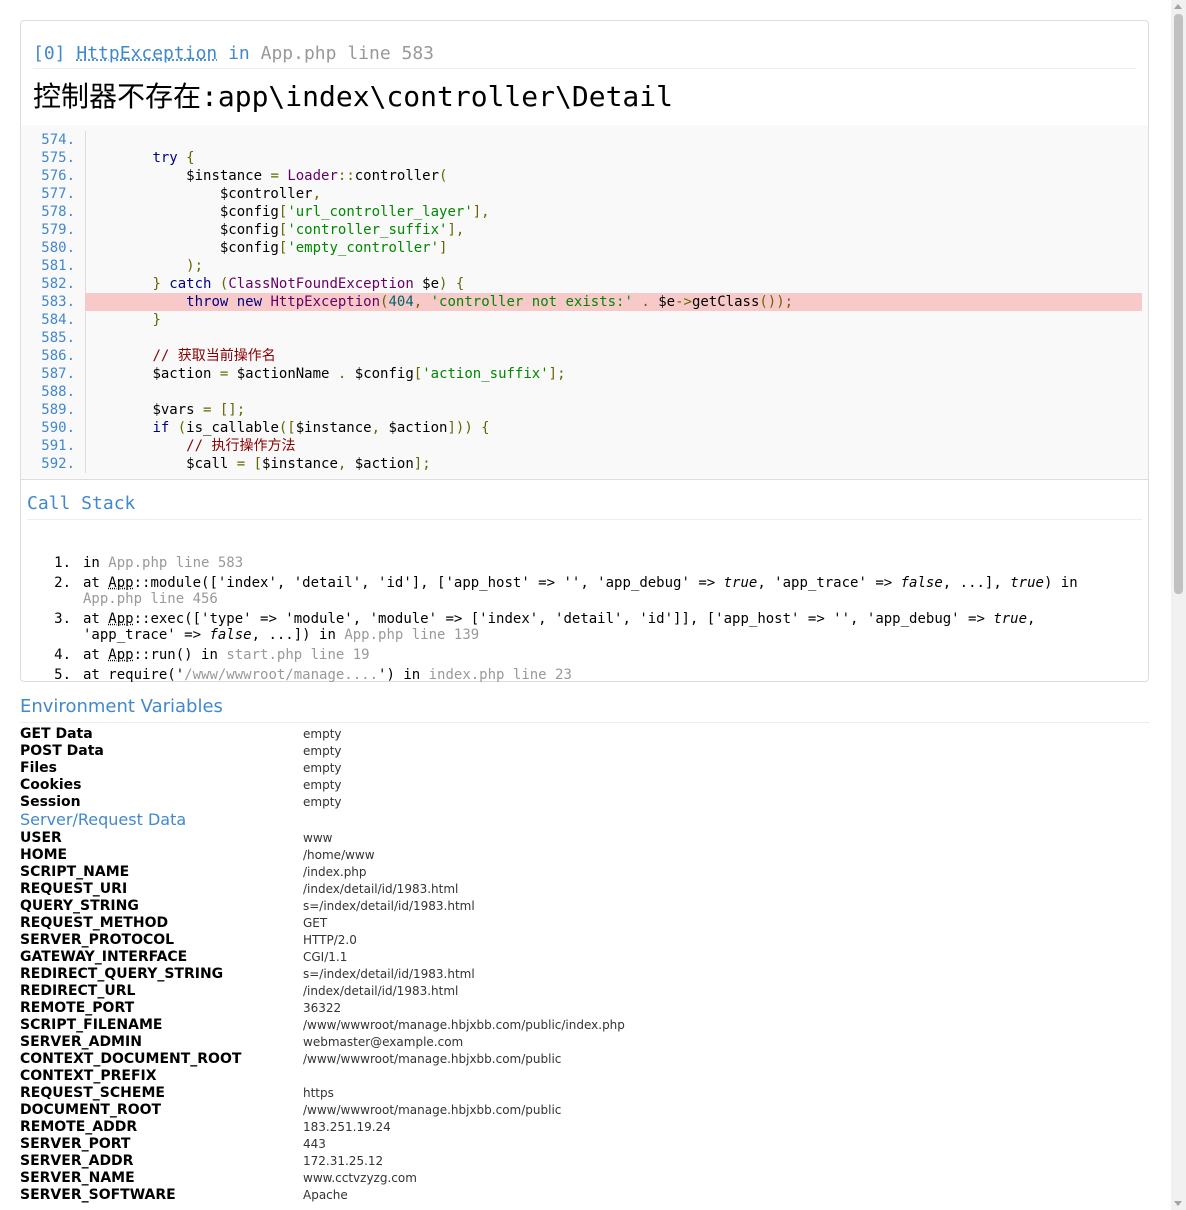  What do you see at coordinates (88, 1076) in the screenshot?
I see `env-key: CONTEXT_PREFIX` at bounding box center [88, 1076].